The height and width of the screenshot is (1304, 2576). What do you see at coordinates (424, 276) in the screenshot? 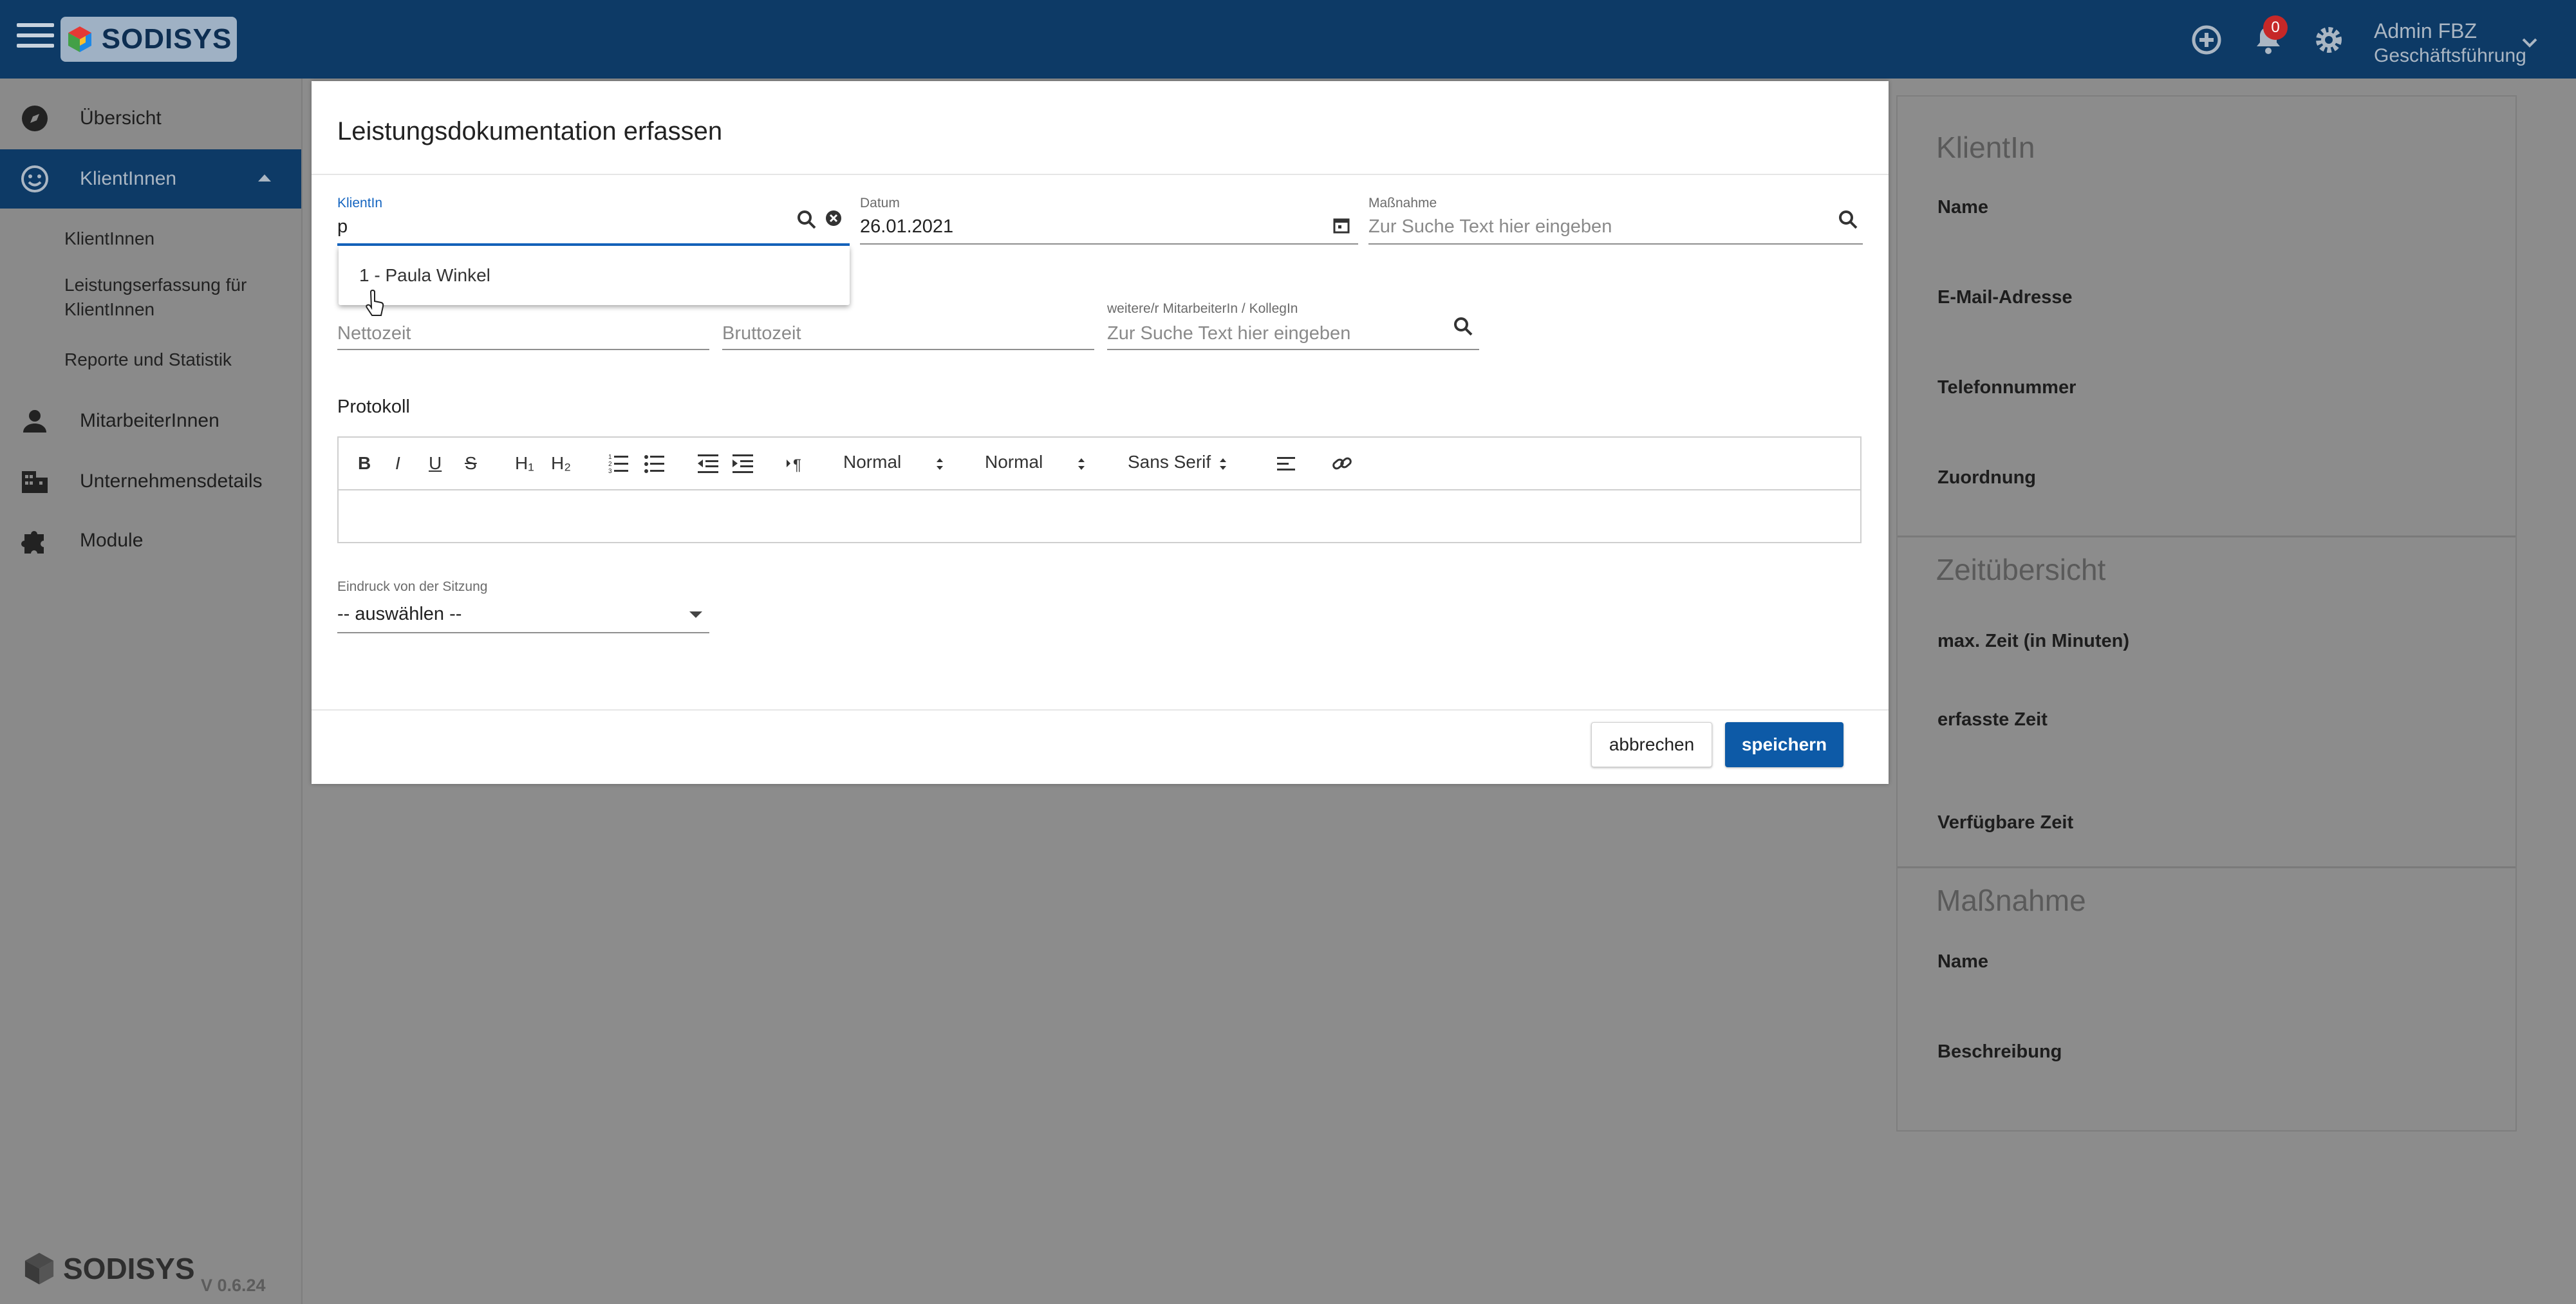
I see `autocomplete-option: 1 - Paula Winkel` at bounding box center [424, 276].